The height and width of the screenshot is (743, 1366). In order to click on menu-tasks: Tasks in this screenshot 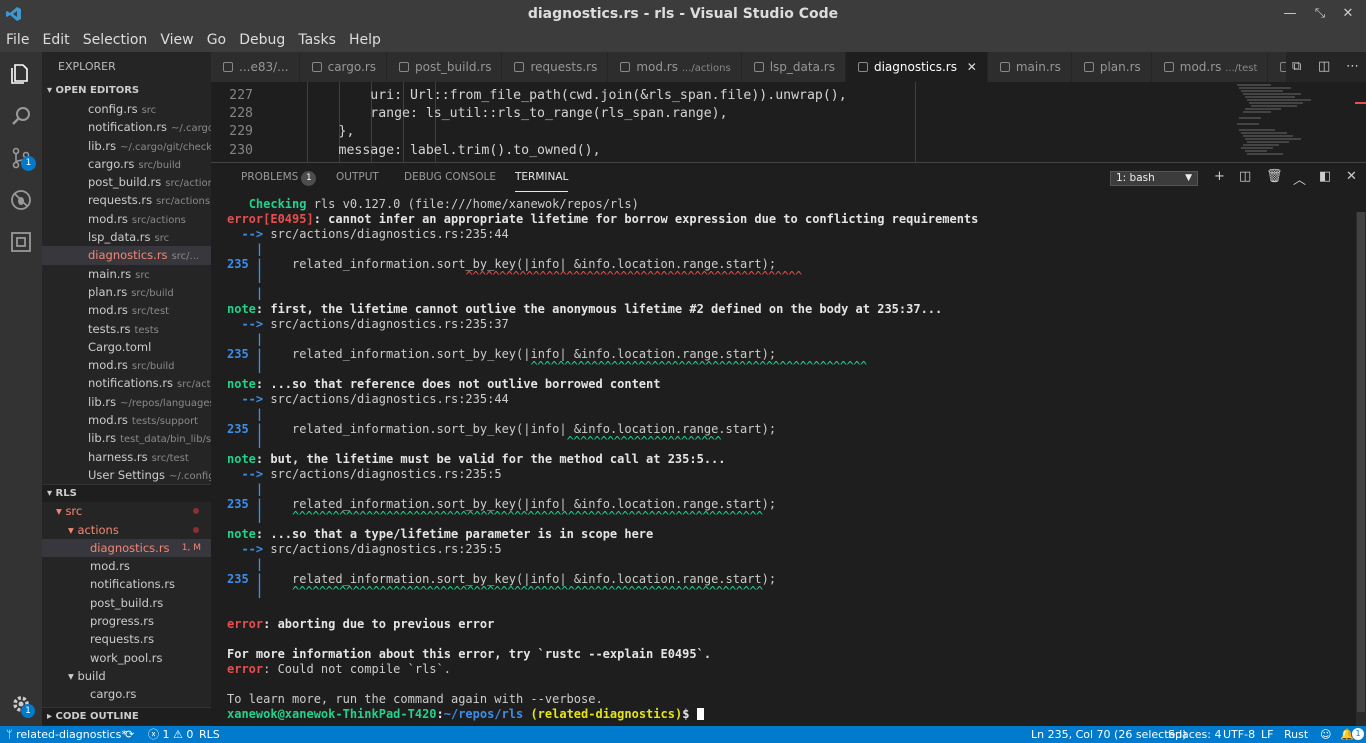, I will do `click(314, 40)`.